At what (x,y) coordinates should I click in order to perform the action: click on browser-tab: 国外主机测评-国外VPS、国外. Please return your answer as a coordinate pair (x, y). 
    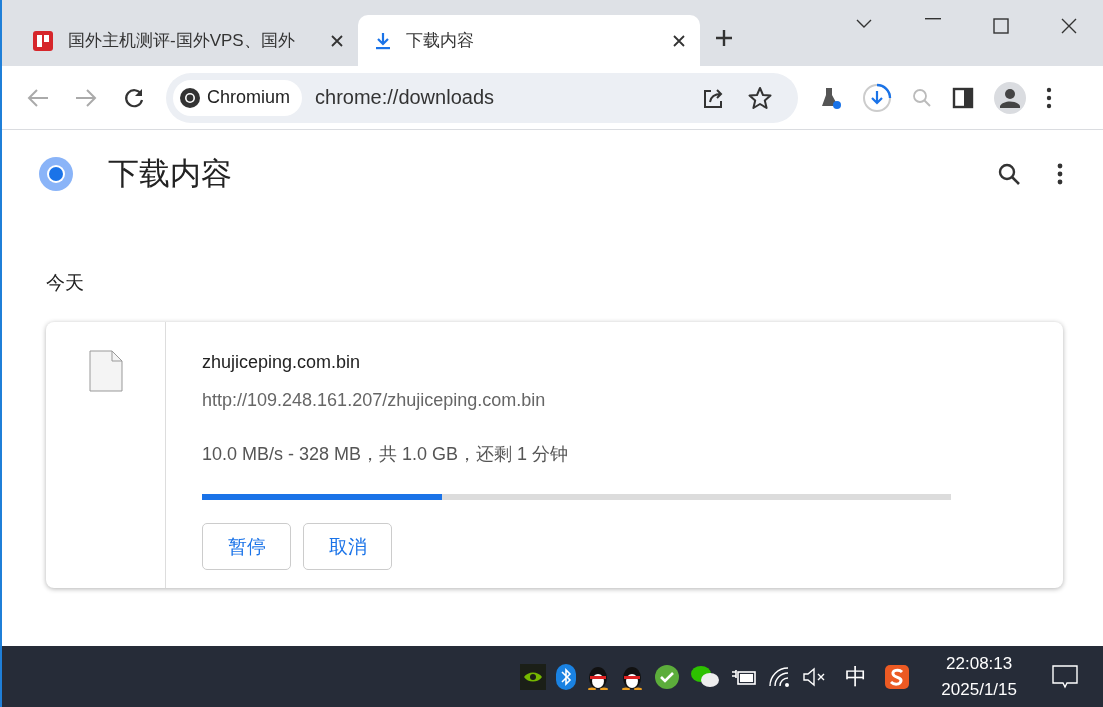
    Looking at the image, I should click on (187, 40).